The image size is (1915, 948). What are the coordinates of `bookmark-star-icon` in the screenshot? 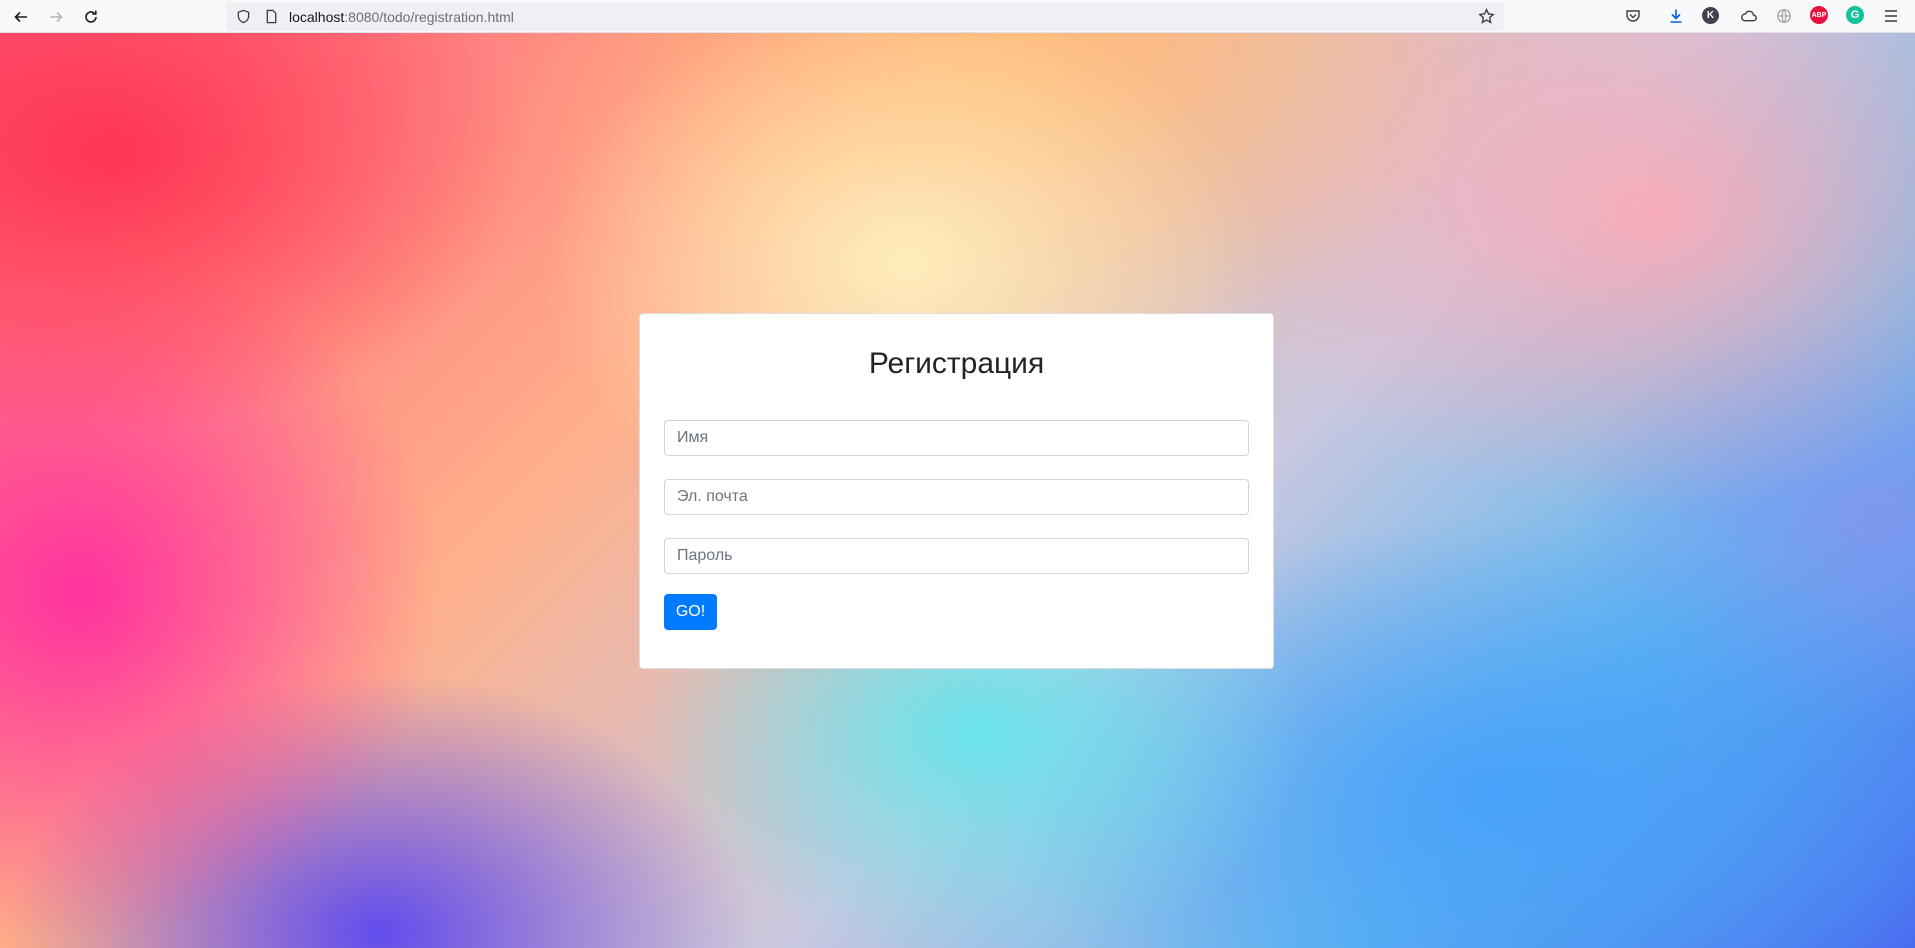 It's located at (1486, 16).